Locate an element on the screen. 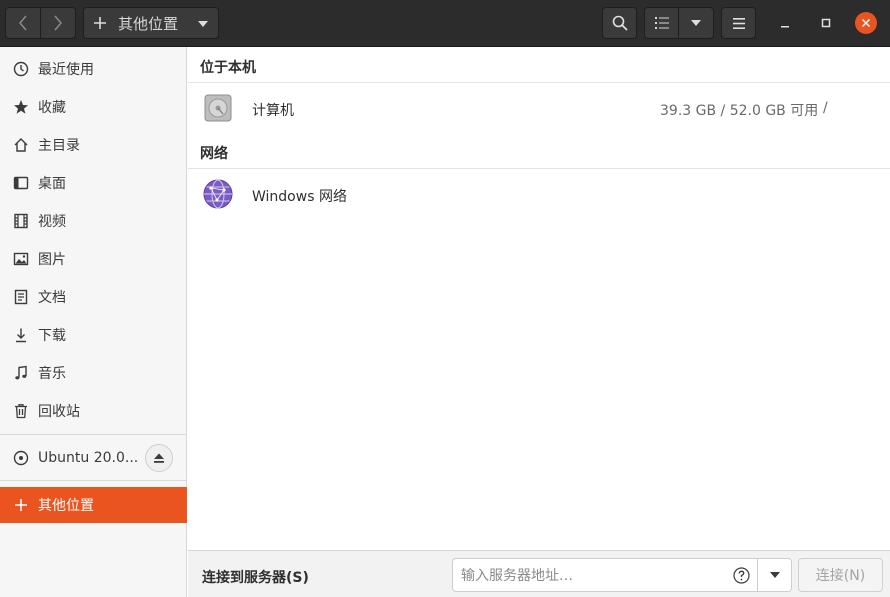 The height and width of the screenshot is (597, 890). back-button is located at coordinates (23, 23).